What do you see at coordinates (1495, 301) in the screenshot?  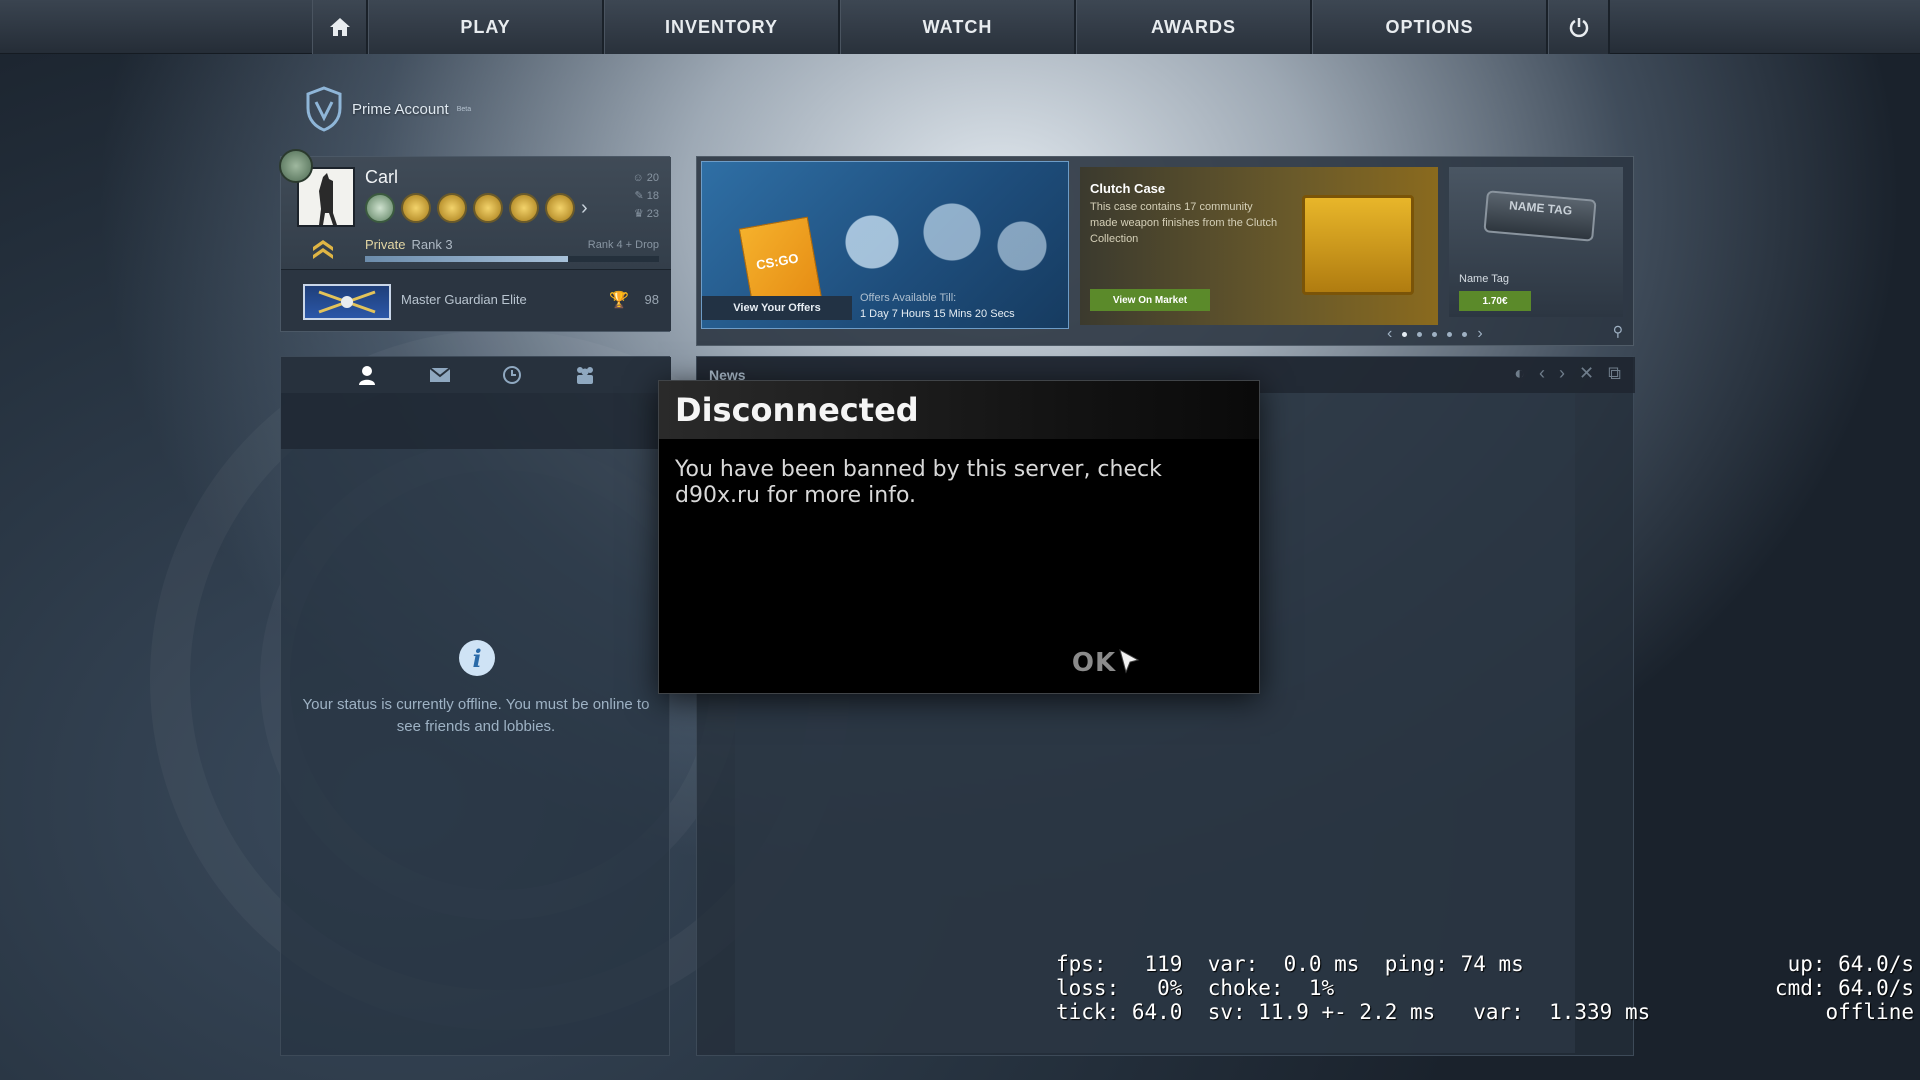 I see `name-tag-price-button: 1.70€` at bounding box center [1495, 301].